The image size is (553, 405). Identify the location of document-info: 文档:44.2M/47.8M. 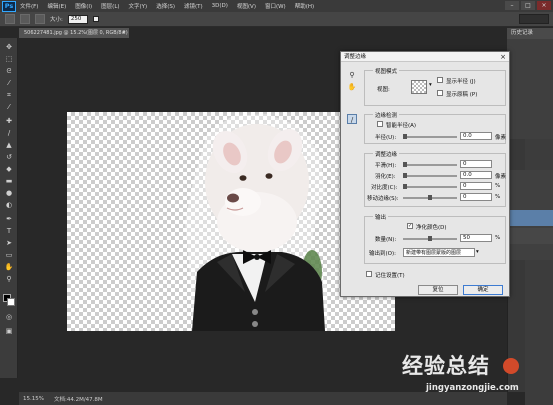
(78, 399).